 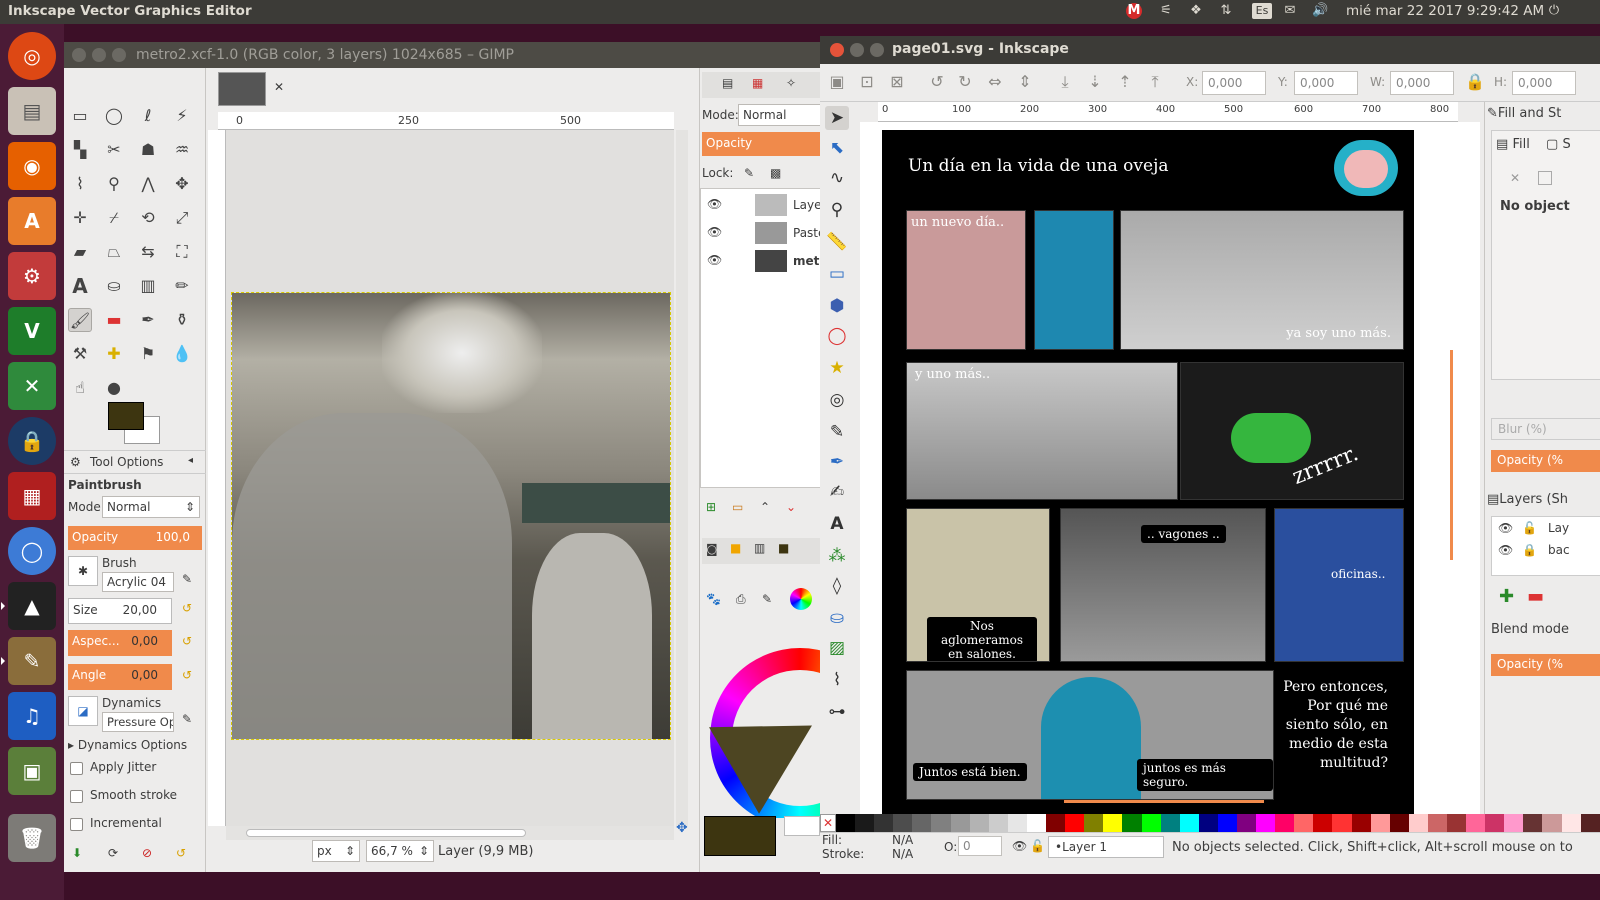 I want to click on panel-salons: Nos aglomeramos en salones., so click(x=978, y=585).